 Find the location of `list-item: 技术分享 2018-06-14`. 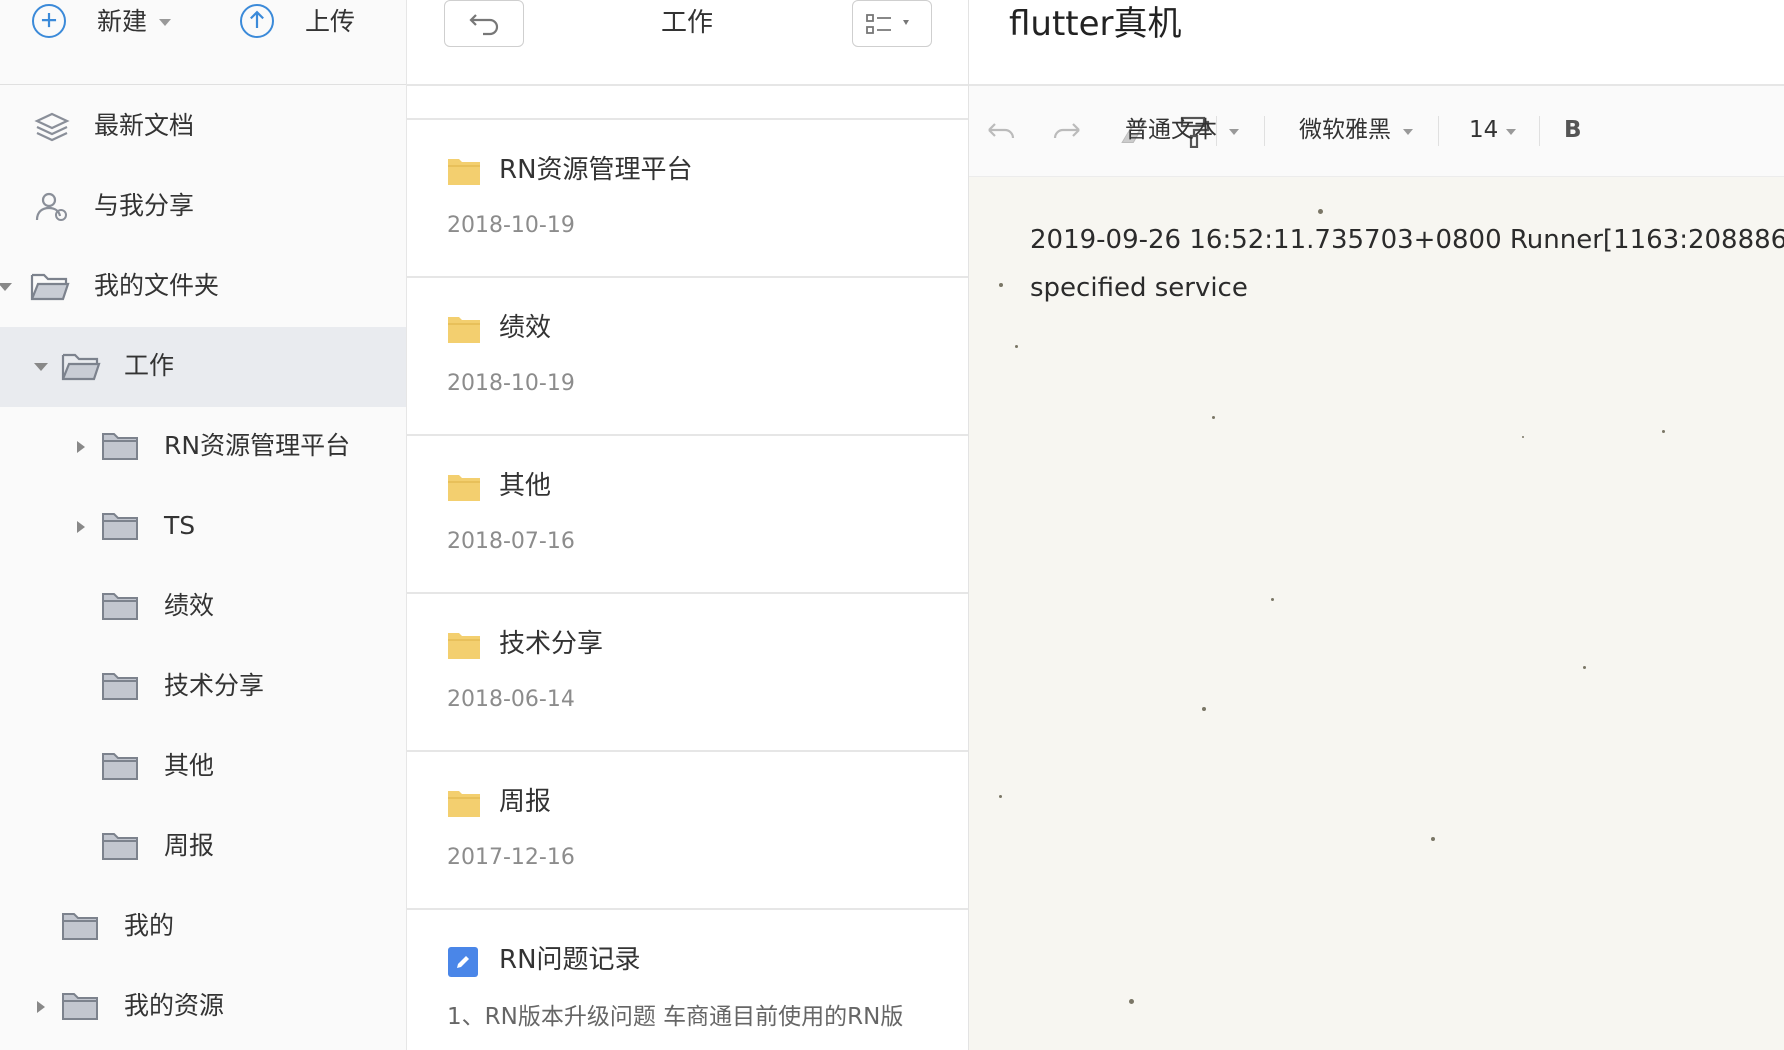

list-item: 技术分享 2018-06-14 is located at coordinates (687, 673).